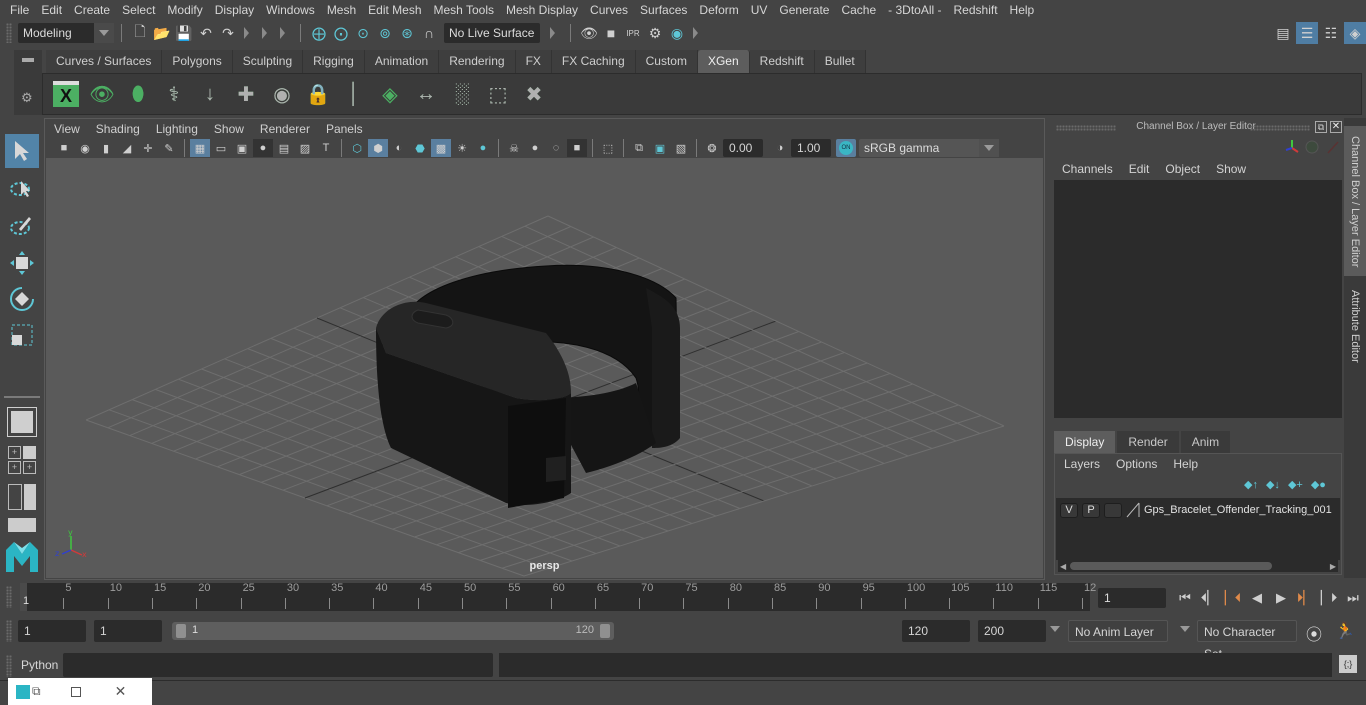 The width and height of the screenshot is (1366, 705). I want to click on snap-magnet-icon: ∩, so click(429, 33).